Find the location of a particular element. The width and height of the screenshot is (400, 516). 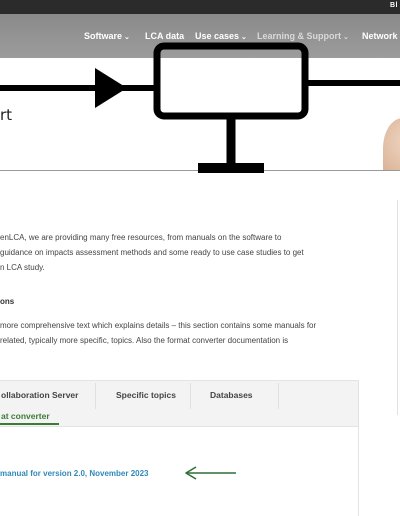

top-utility-text: Bl is located at coordinates (394, 5).